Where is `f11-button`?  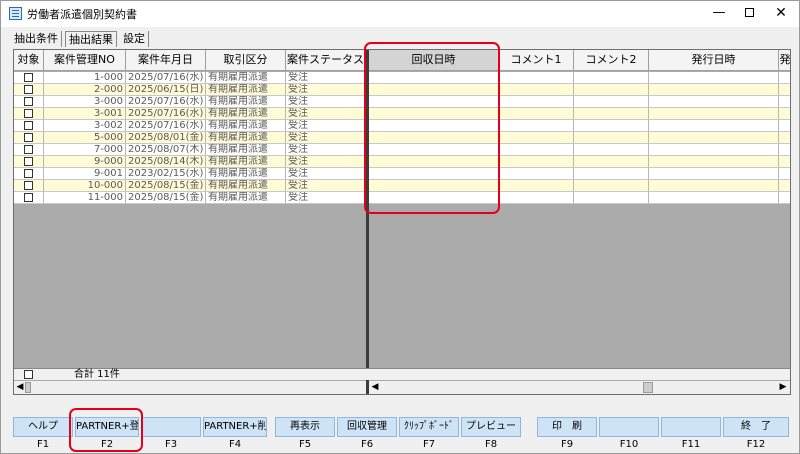
f11-button is located at coordinates (691, 427).